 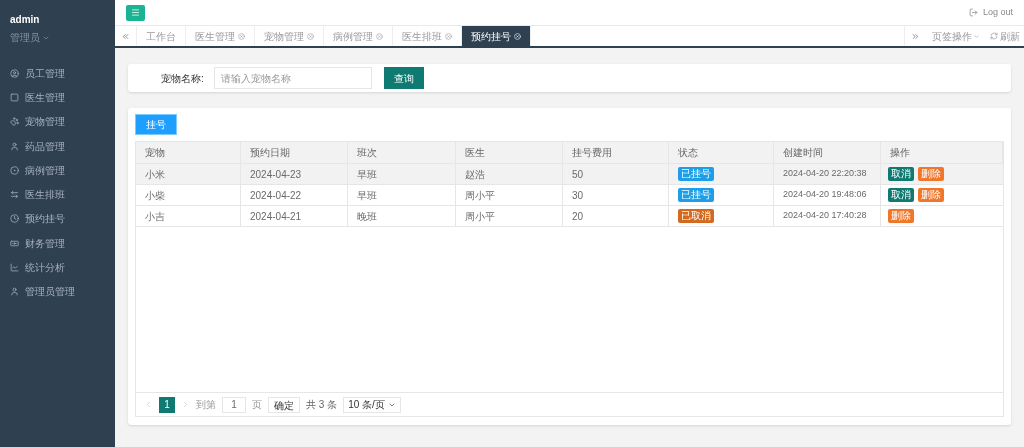 What do you see at coordinates (956, 36) in the screenshot?
I see `page-ops-dropdown: 页签操作` at bounding box center [956, 36].